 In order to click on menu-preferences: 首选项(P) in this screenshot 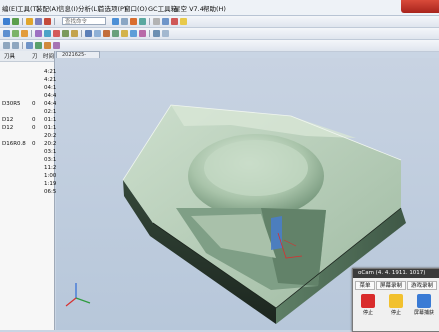, I will do `click(112, 8)`.